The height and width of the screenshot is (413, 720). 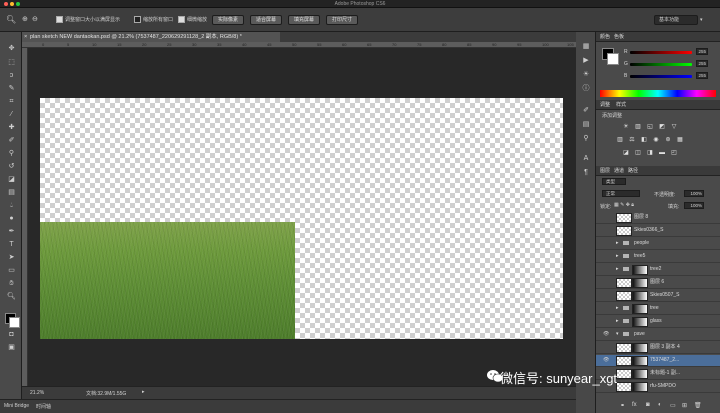 What do you see at coordinates (586, 61) in the screenshot?
I see `actions-icon: ▶` at bounding box center [586, 61].